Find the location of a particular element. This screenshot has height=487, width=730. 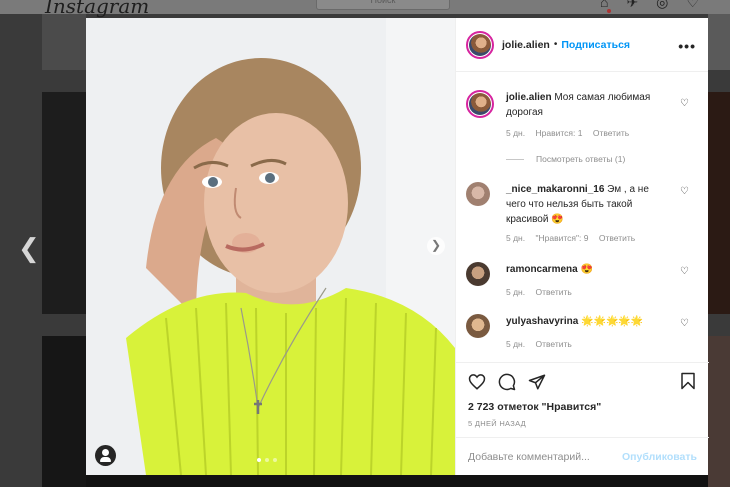

comment-text: yulyashavyrina 🌟🌟🌟🌟🌟 is located at coordinates (588, 321).